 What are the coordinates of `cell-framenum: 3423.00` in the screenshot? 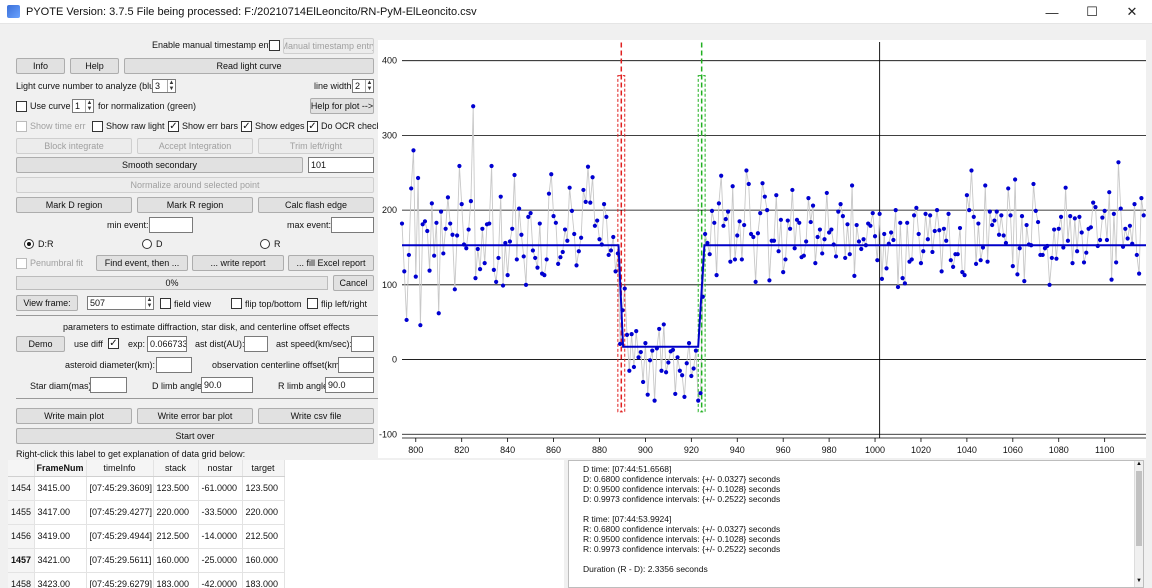 It's located at (60, 580).